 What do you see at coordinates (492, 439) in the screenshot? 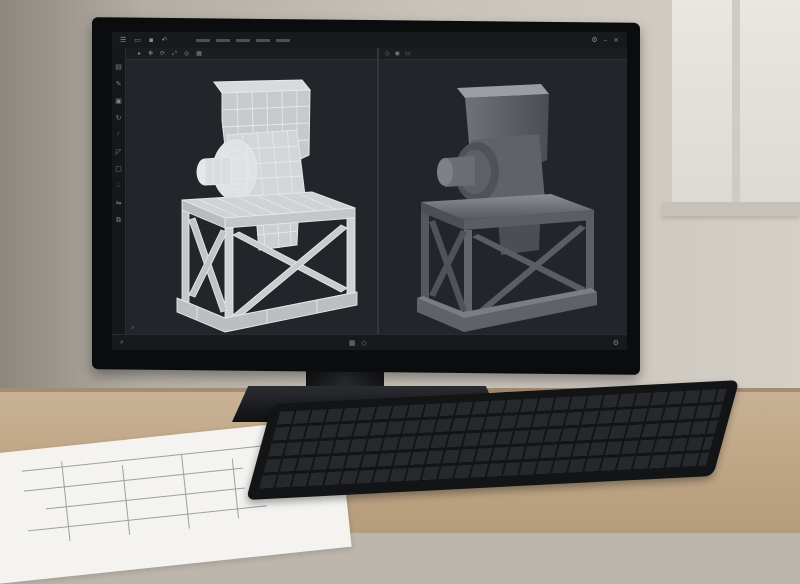
I see `keyboard-keys` at bounding box center [492, 439].